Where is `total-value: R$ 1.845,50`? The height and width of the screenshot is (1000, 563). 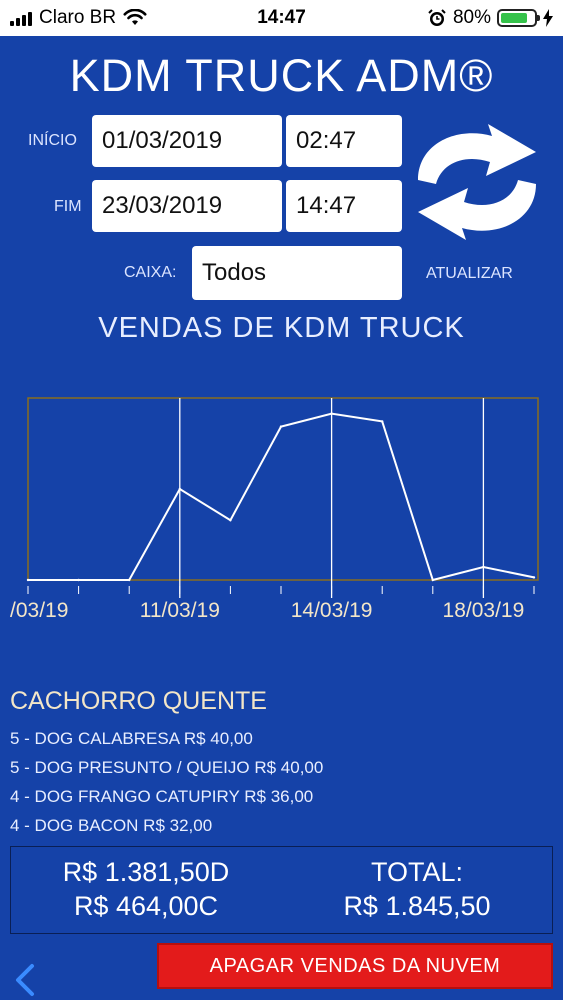
total-value: R$ 1.845,50 is located at coordinates (417, 906).